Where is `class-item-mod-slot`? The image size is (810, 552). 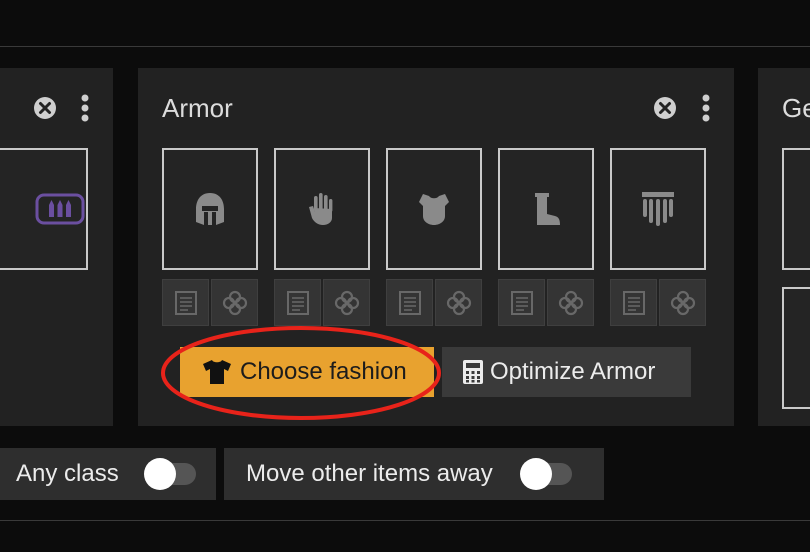 class-item-mod-slot is located at coordinates (633, 302).